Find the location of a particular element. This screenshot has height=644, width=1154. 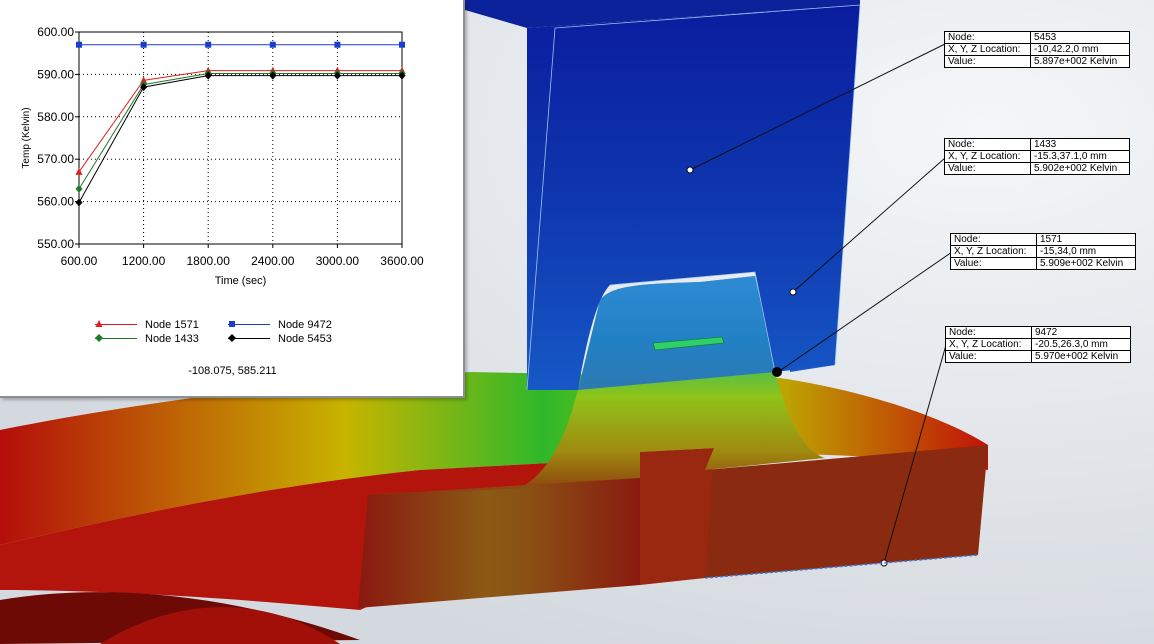

cursor-coordinate-readout: -108.075, 585.211 is located at coordinates (232, 371).